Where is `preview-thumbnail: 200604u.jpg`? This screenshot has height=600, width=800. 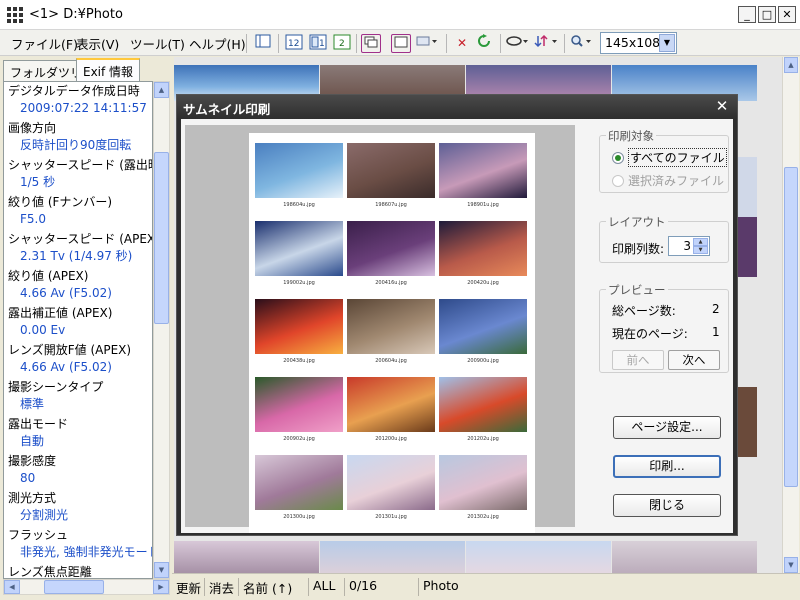
preview-thumbnail: 200604u.jpg is located at coordinates (391, 332).